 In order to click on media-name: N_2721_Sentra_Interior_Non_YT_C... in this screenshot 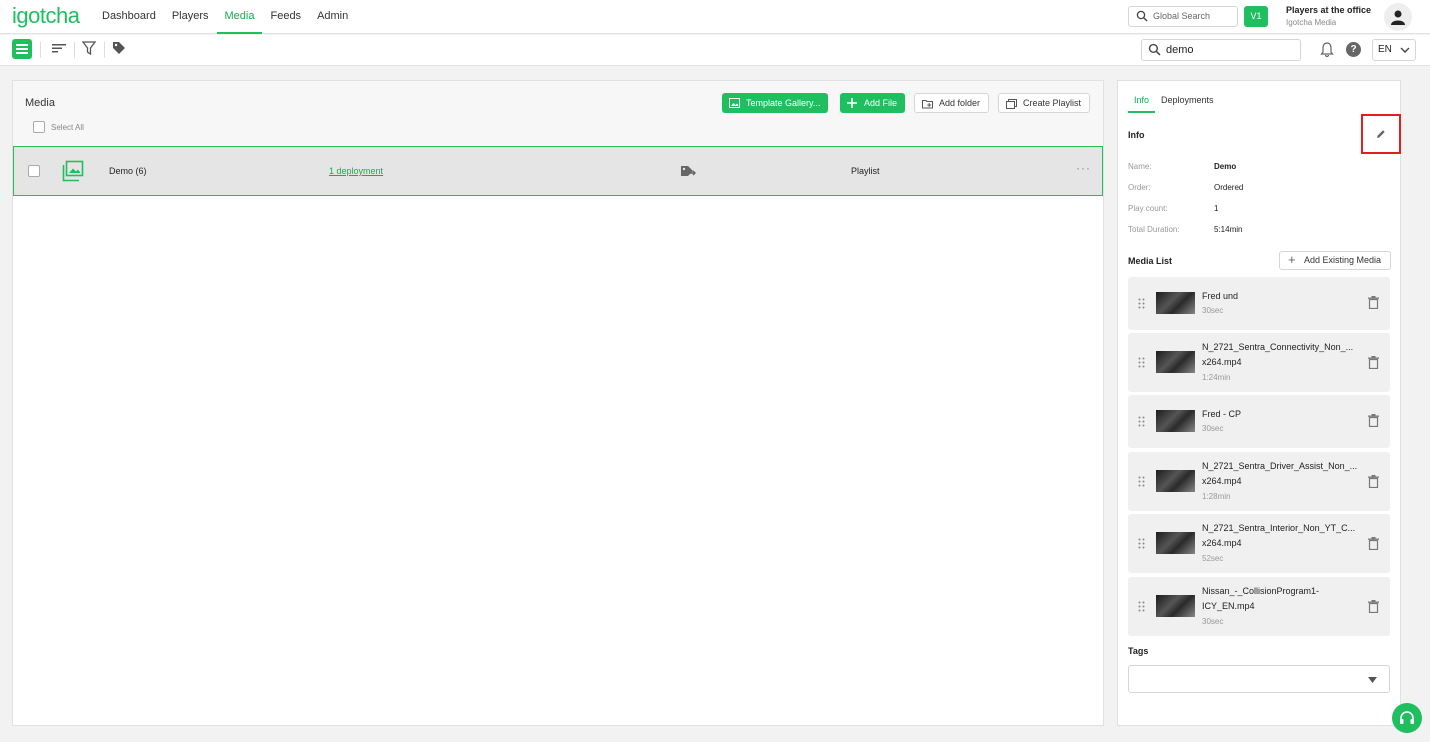, I will do `click(1279, 528)`.